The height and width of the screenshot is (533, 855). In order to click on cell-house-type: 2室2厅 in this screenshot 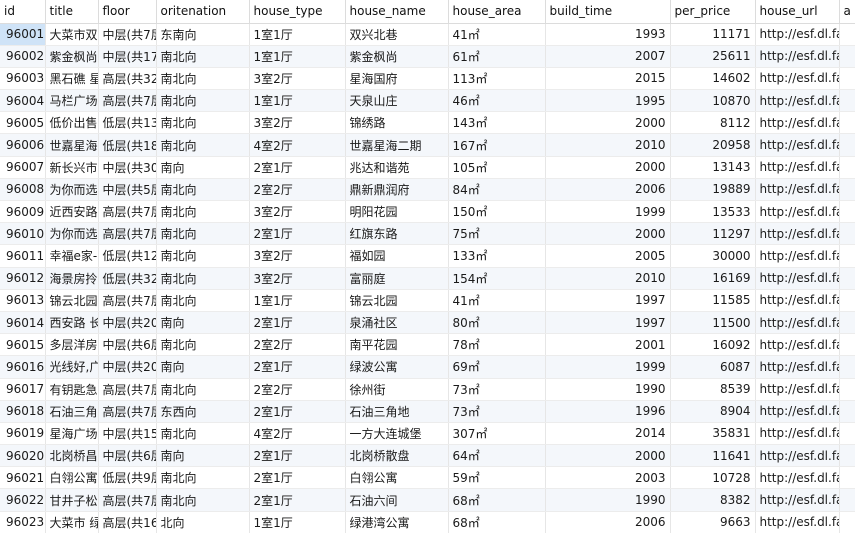, I will do `click(297, 345)`.